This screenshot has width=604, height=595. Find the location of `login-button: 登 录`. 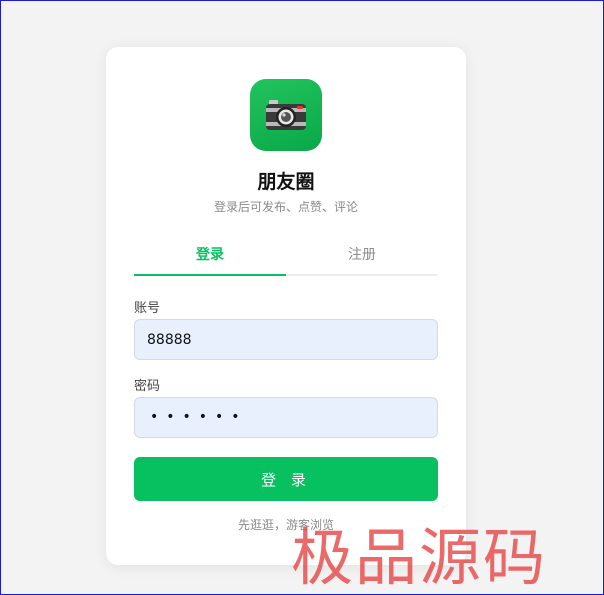

login-button: 登 录 is located at coordinates (286, 479).